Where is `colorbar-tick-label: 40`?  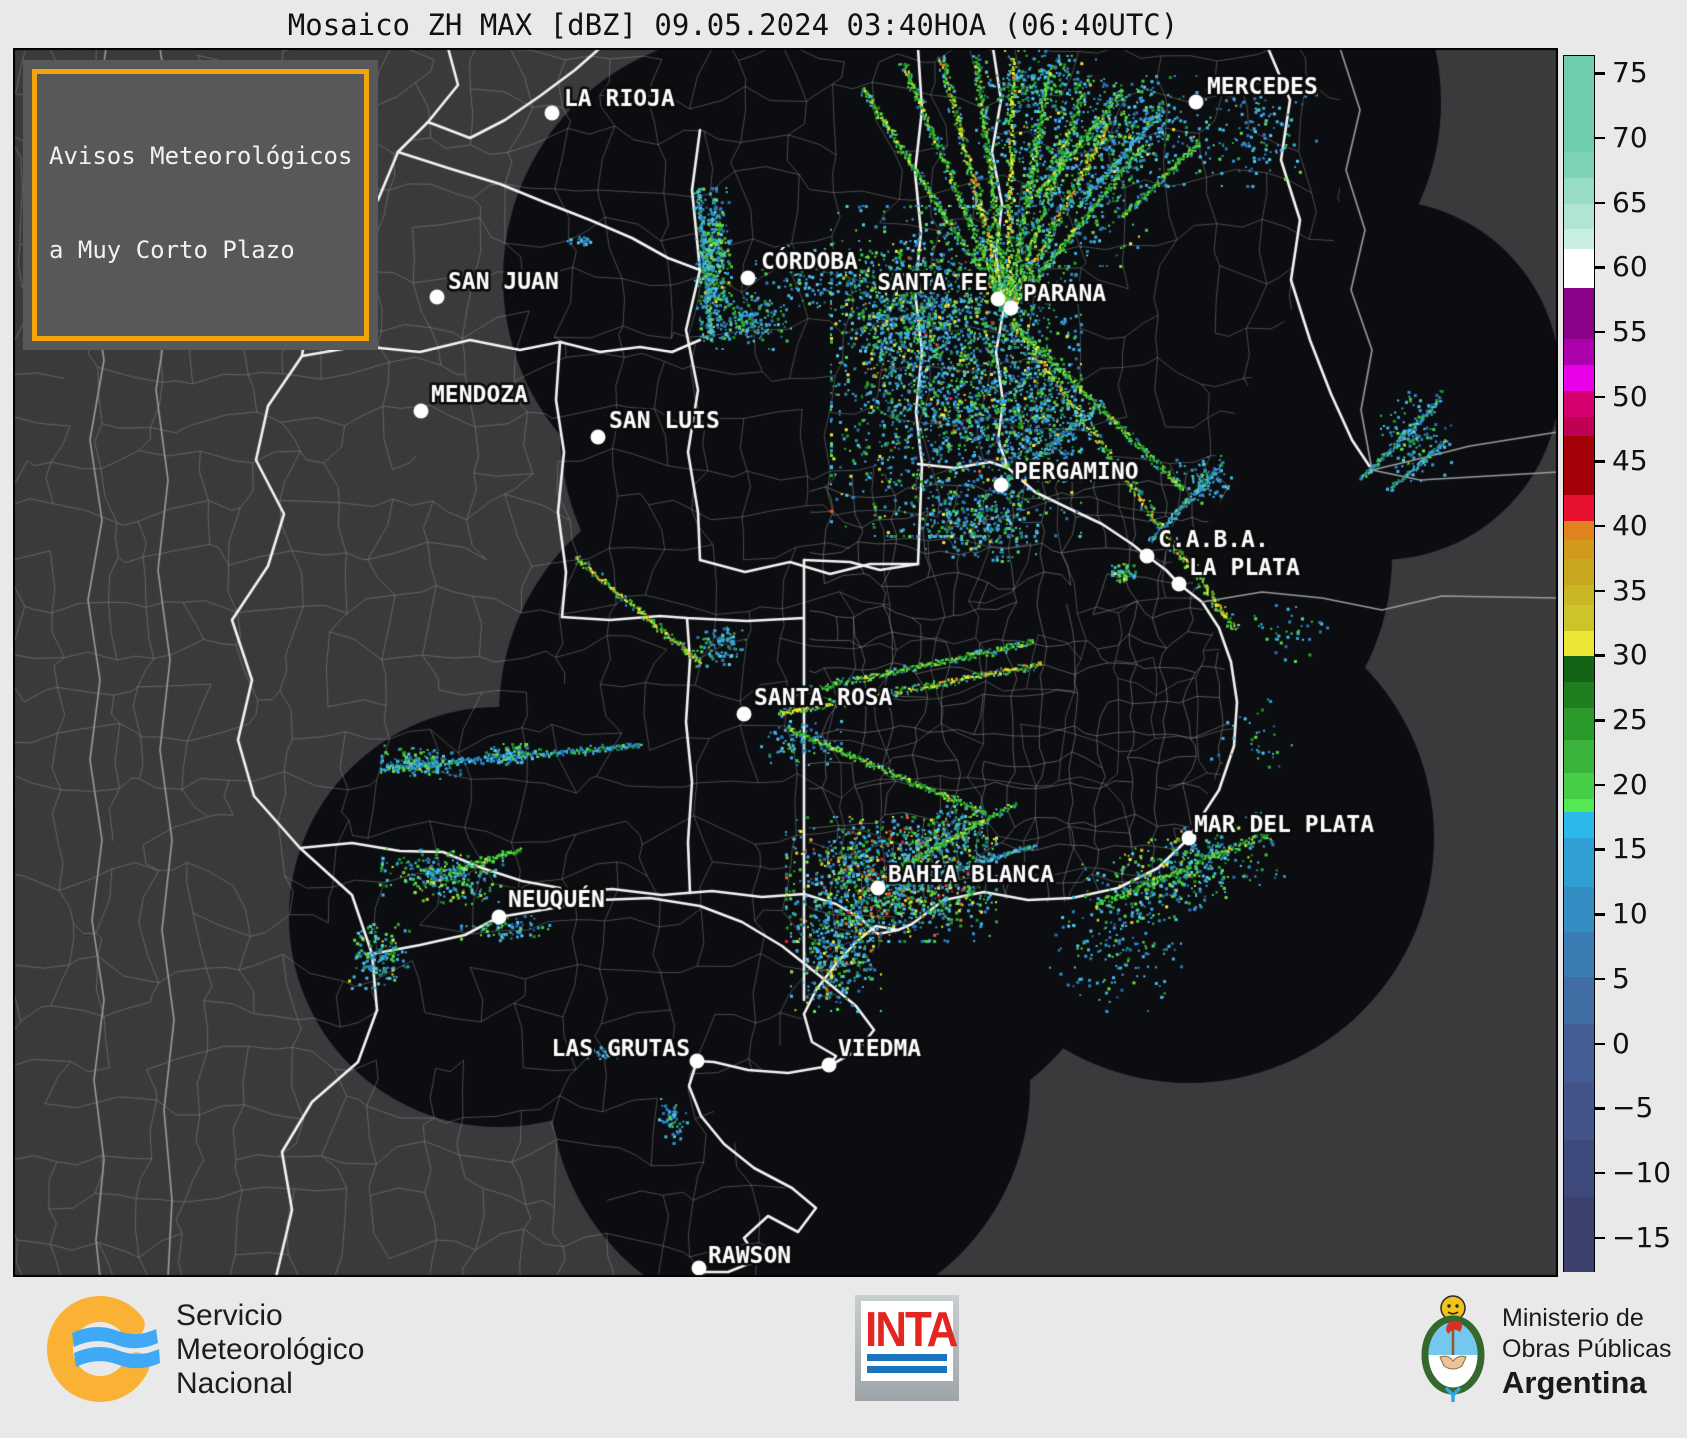 colorbar-tick-label: 40 is located at coordinates (1630, 525).